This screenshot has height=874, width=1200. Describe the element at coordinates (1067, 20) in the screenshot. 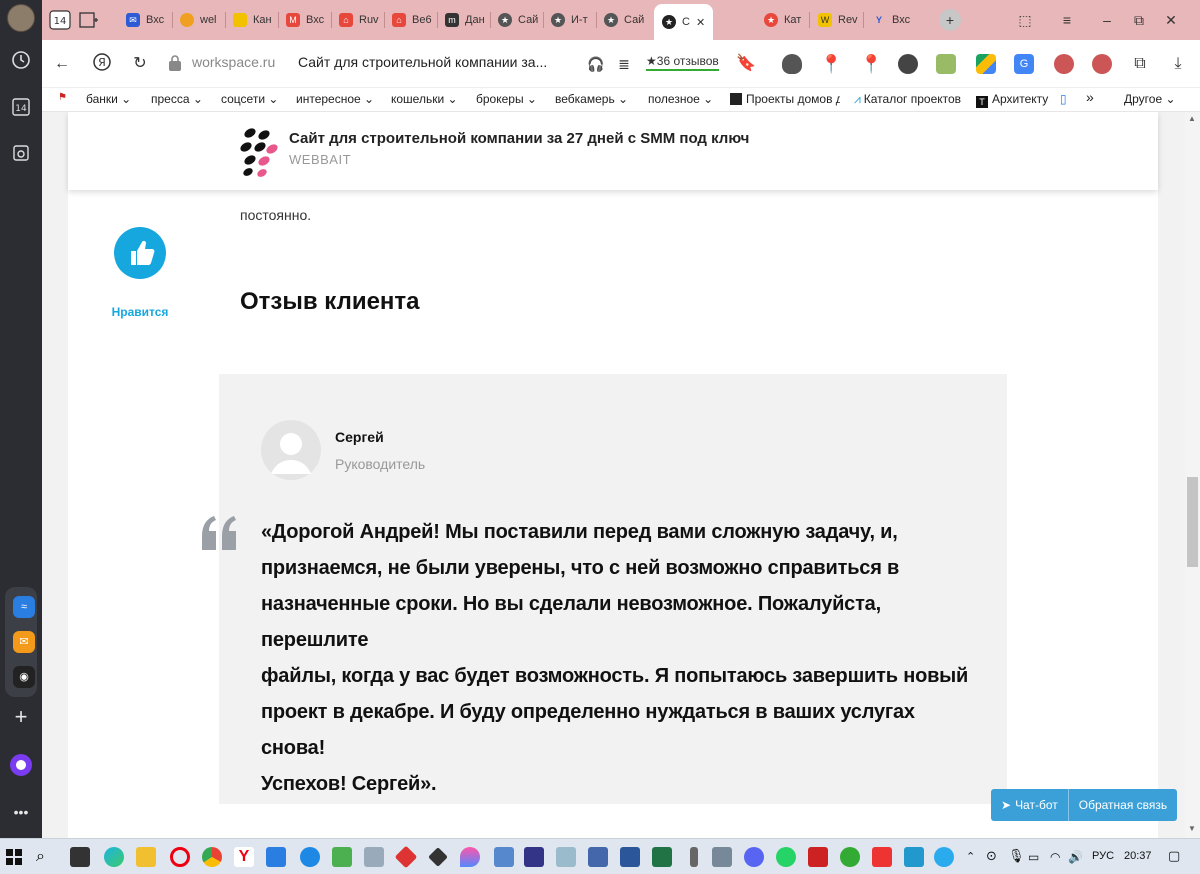

I see `menu-icon: ≡` at that location.